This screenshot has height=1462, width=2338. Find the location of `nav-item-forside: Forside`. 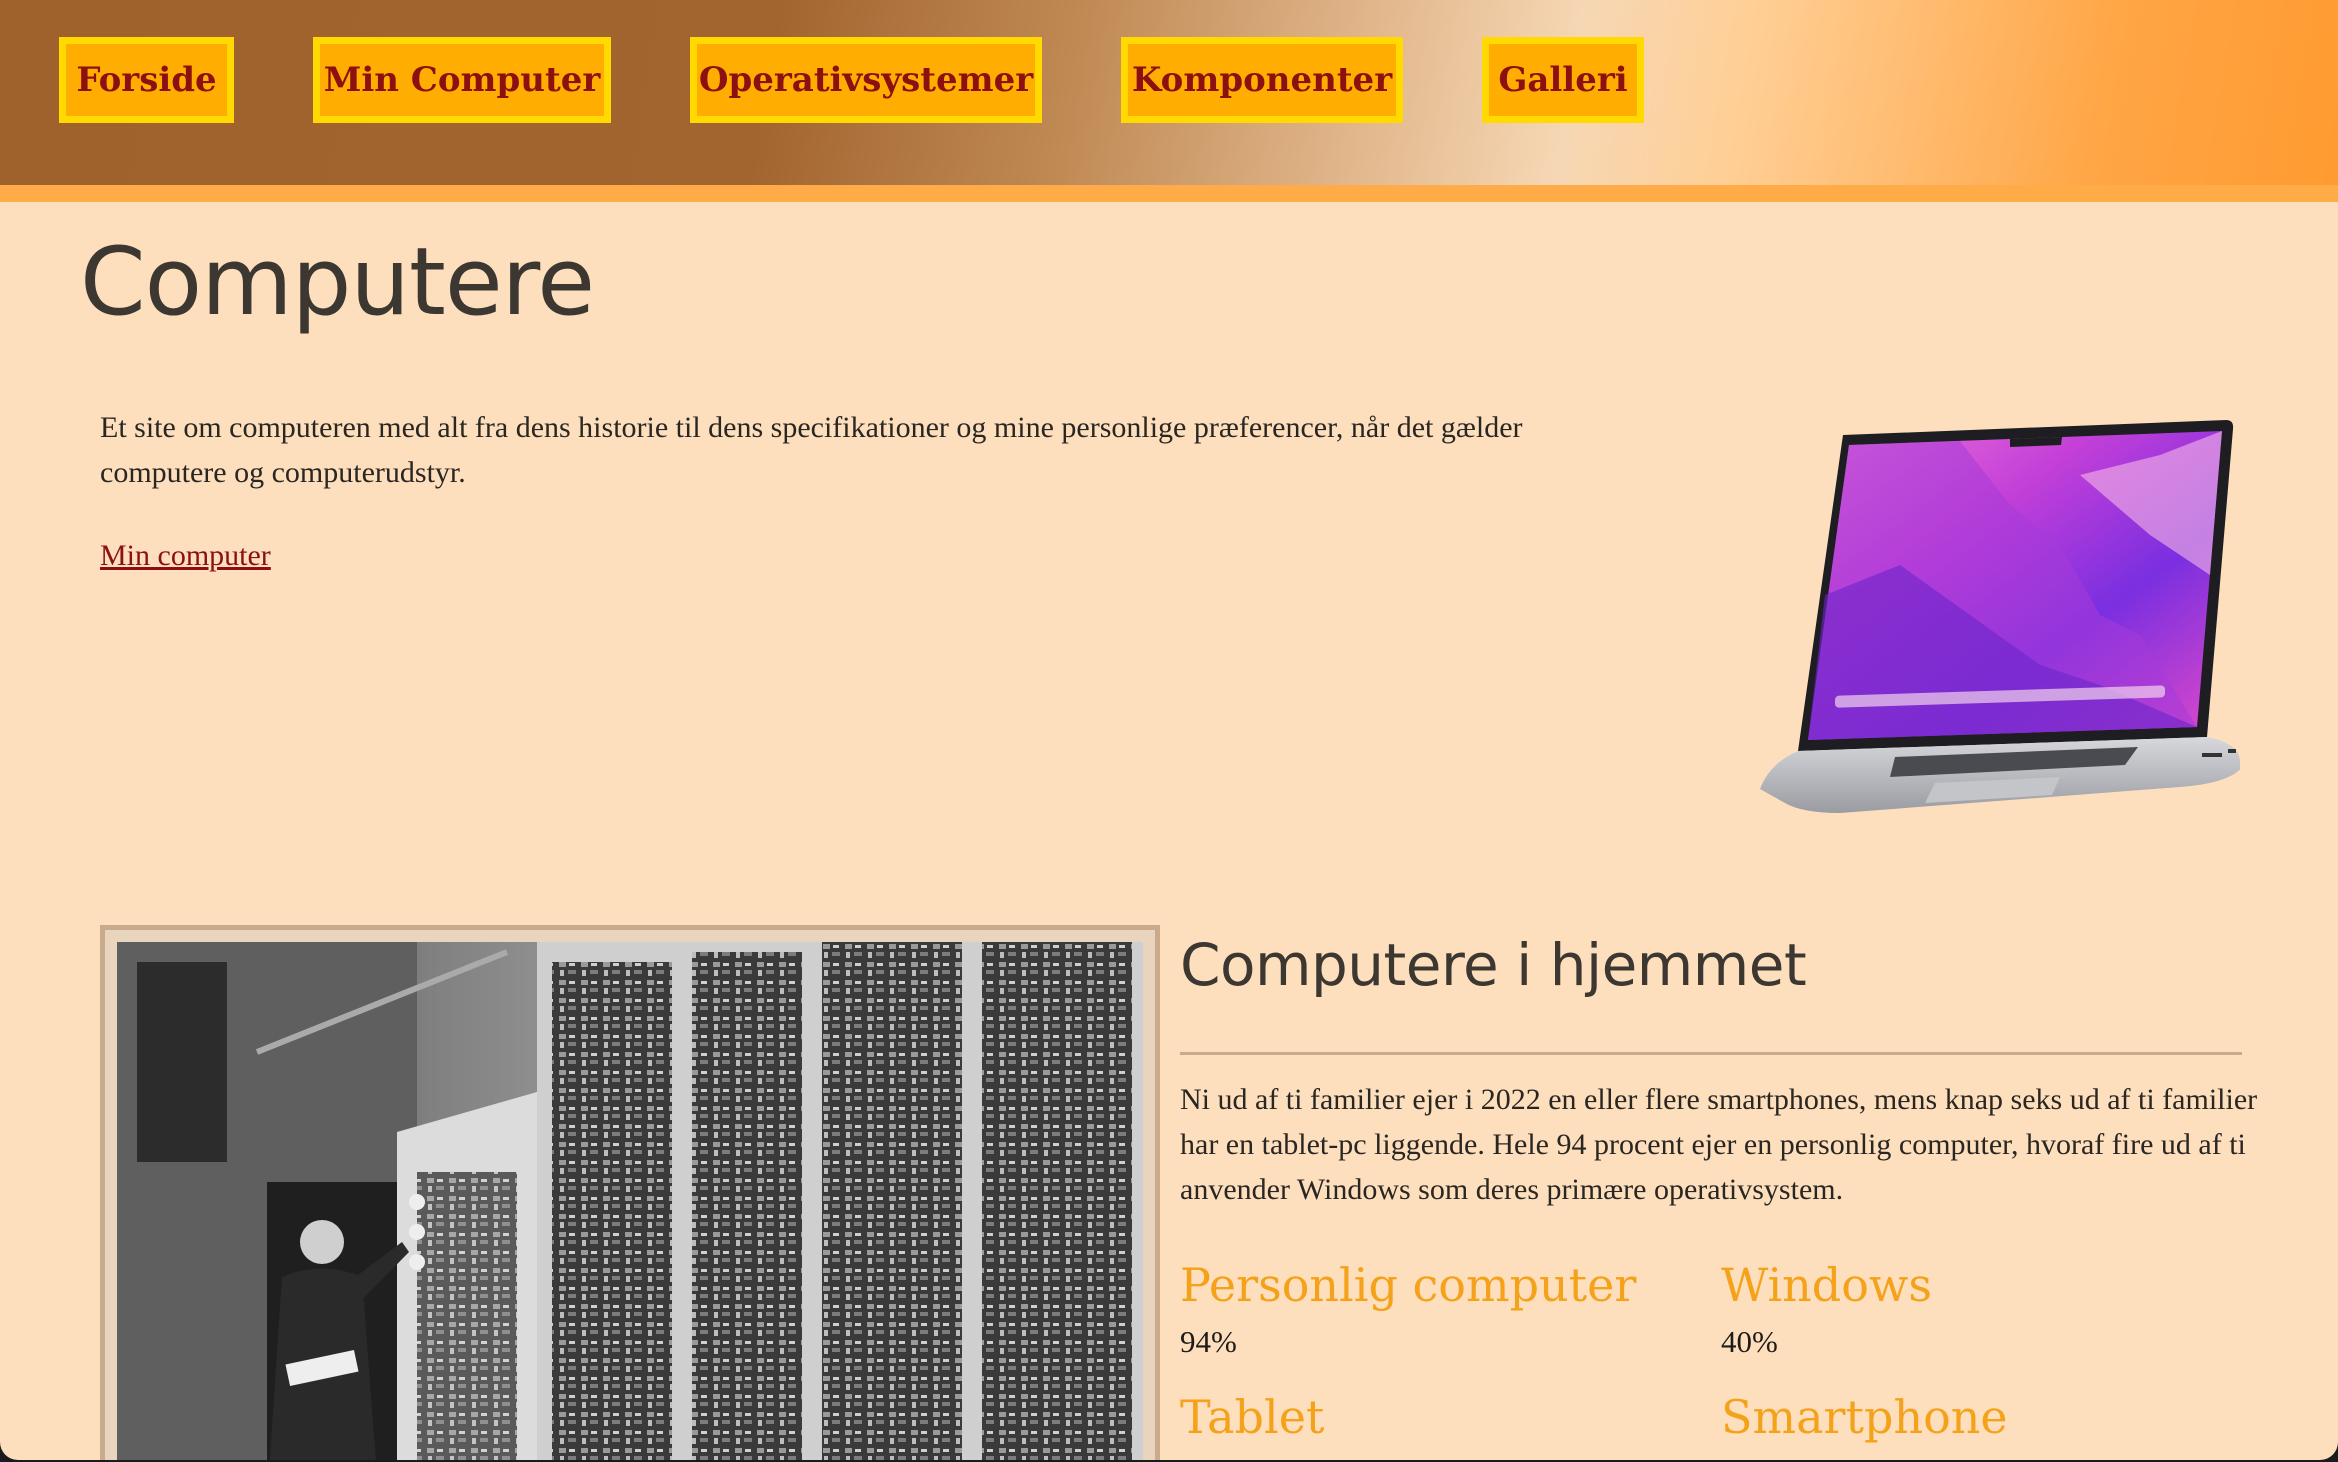

nav-item-forside: Forside is located at coordinates (146, 80).